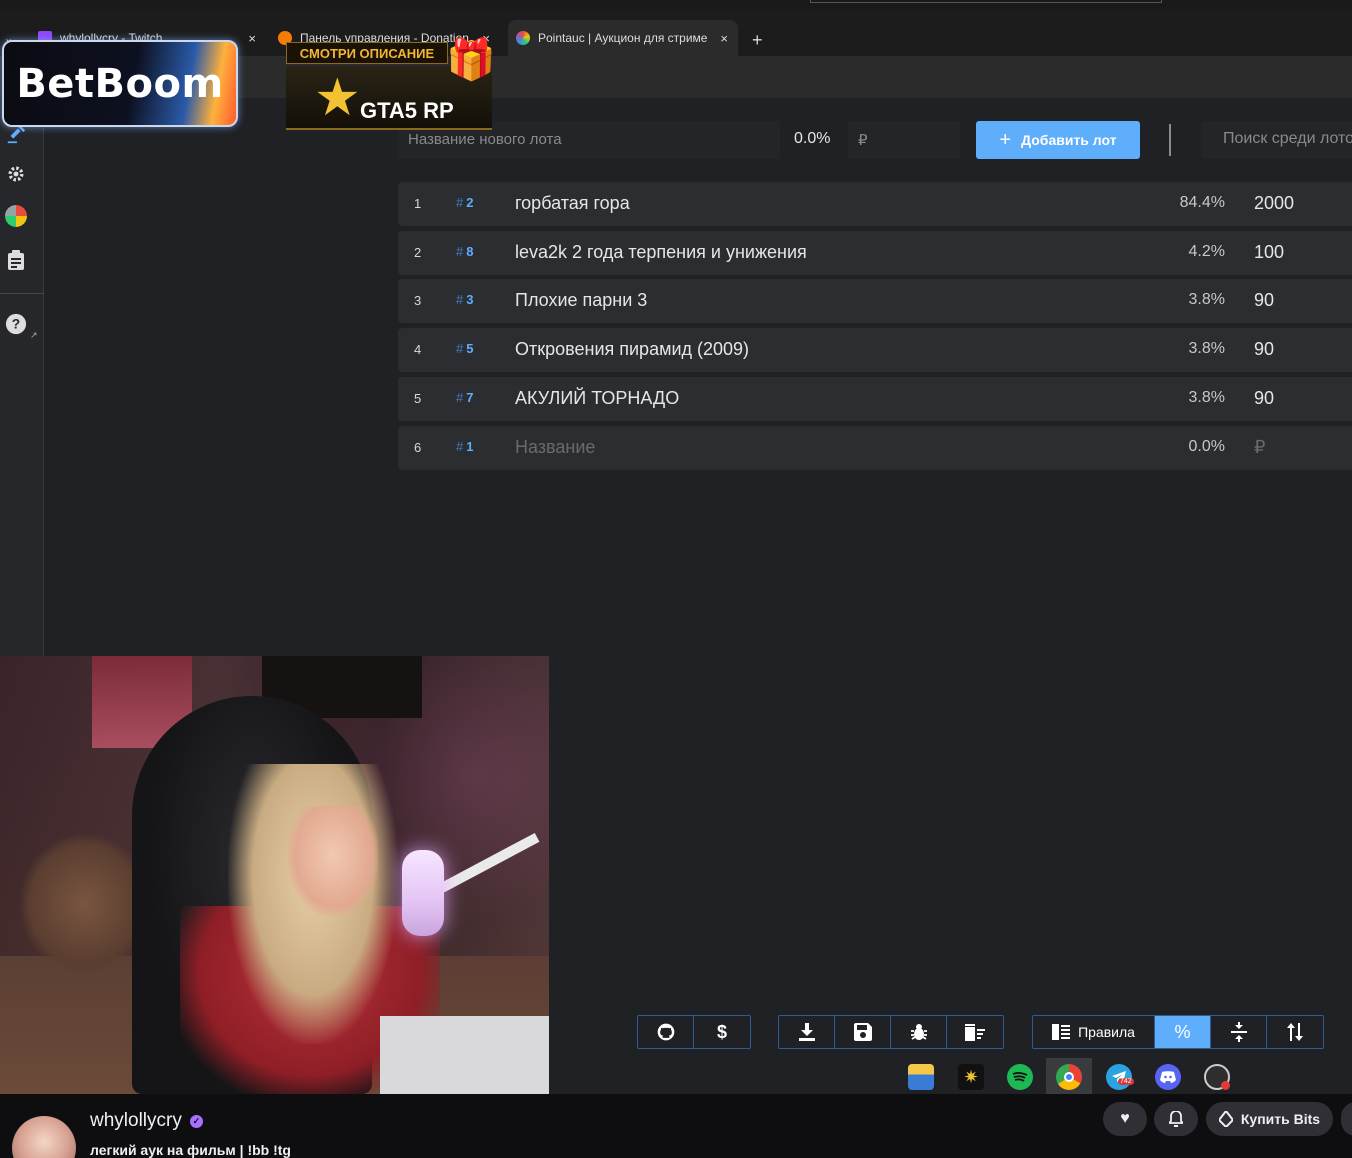 The width and height of the screenshot is (1352, 1158). I want to click on lot-position: 2, so click(418, 252).